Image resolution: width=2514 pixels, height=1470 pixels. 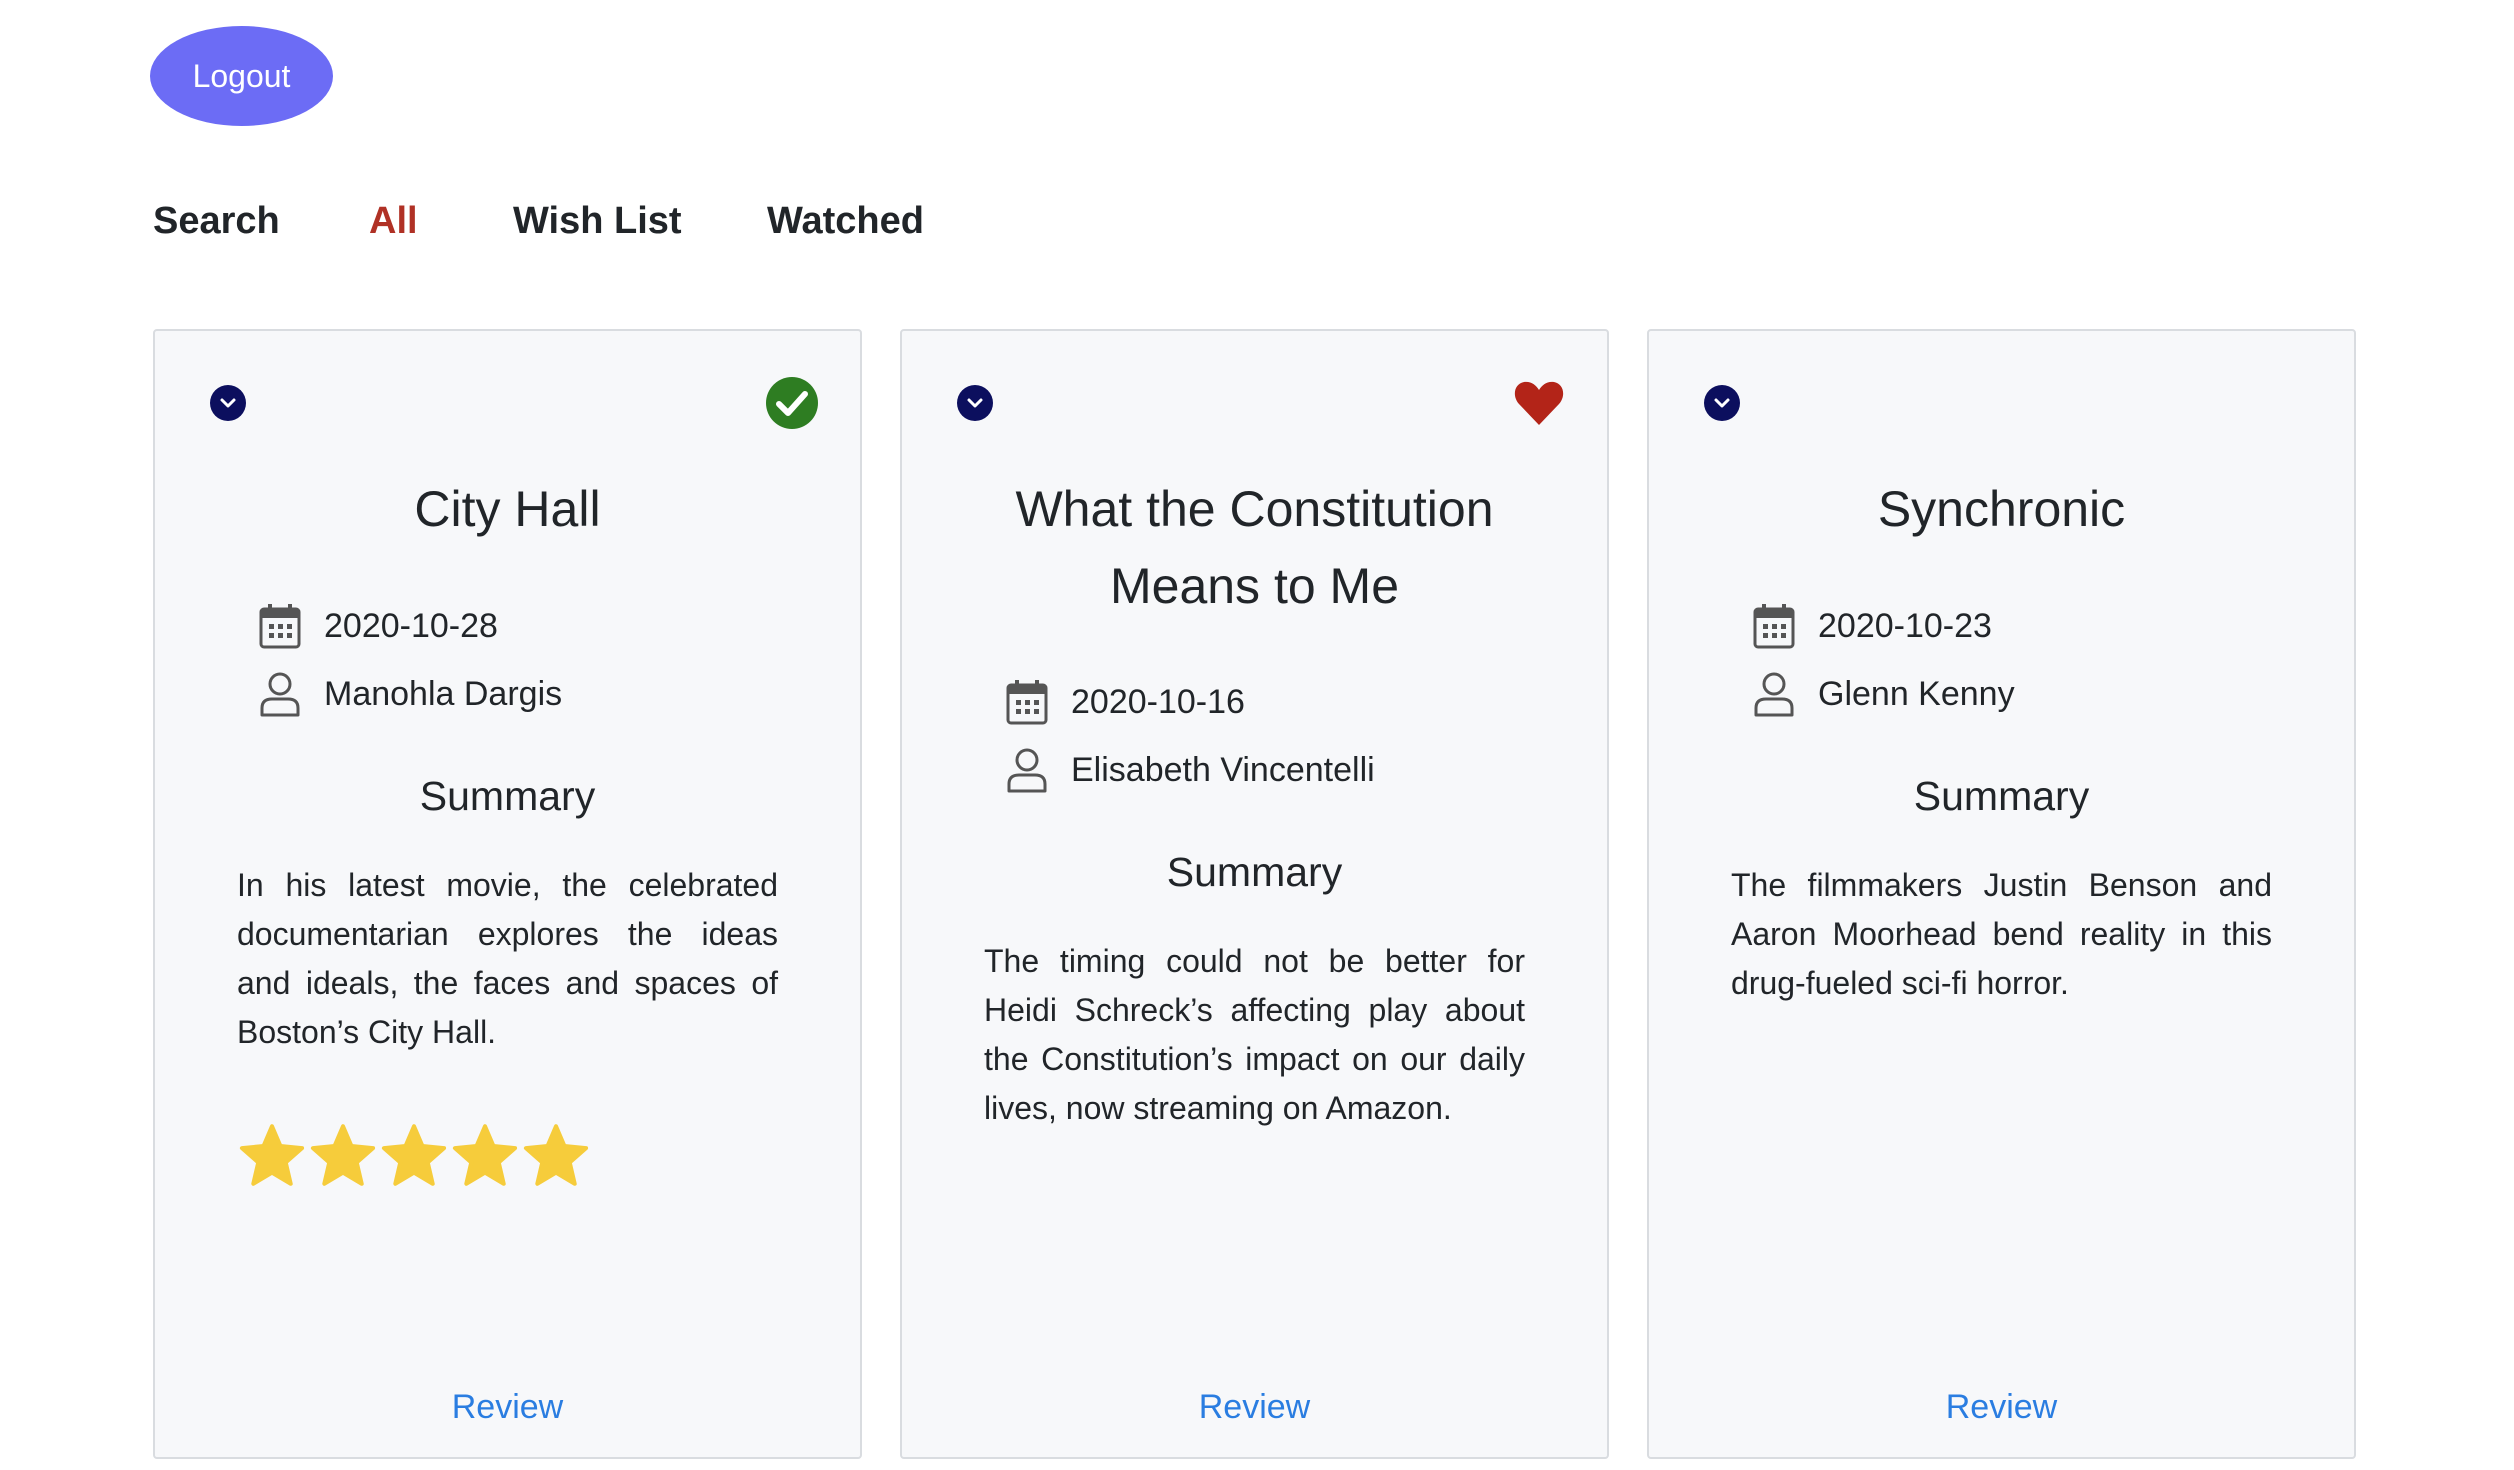 I want to click on critic-name: Glenn Kenny, so click(x=1916, y=693).